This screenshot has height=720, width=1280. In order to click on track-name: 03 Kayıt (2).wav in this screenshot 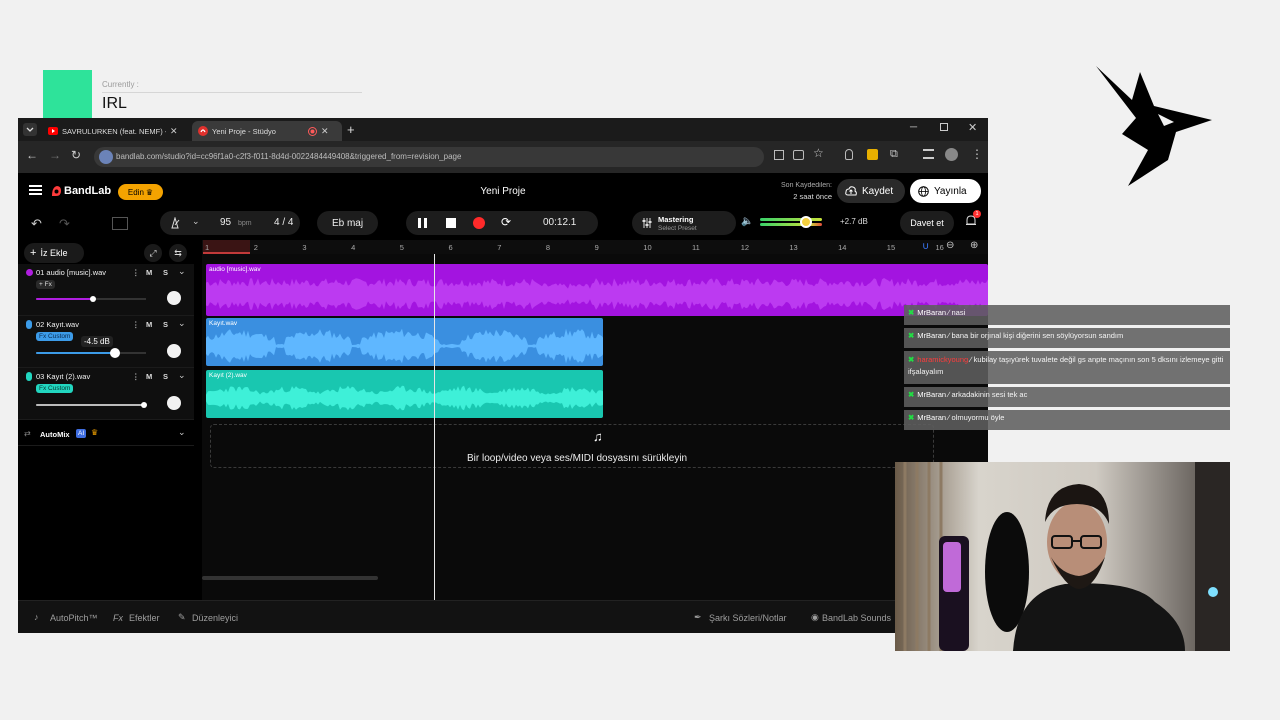, I will do `click(81, 376)`.